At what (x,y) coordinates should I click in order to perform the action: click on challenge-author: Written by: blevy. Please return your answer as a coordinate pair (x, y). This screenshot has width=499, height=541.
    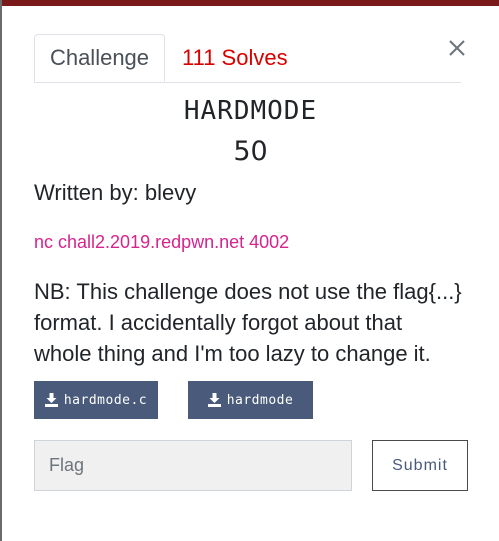
    Looking at the image, I should click on (115, 192).